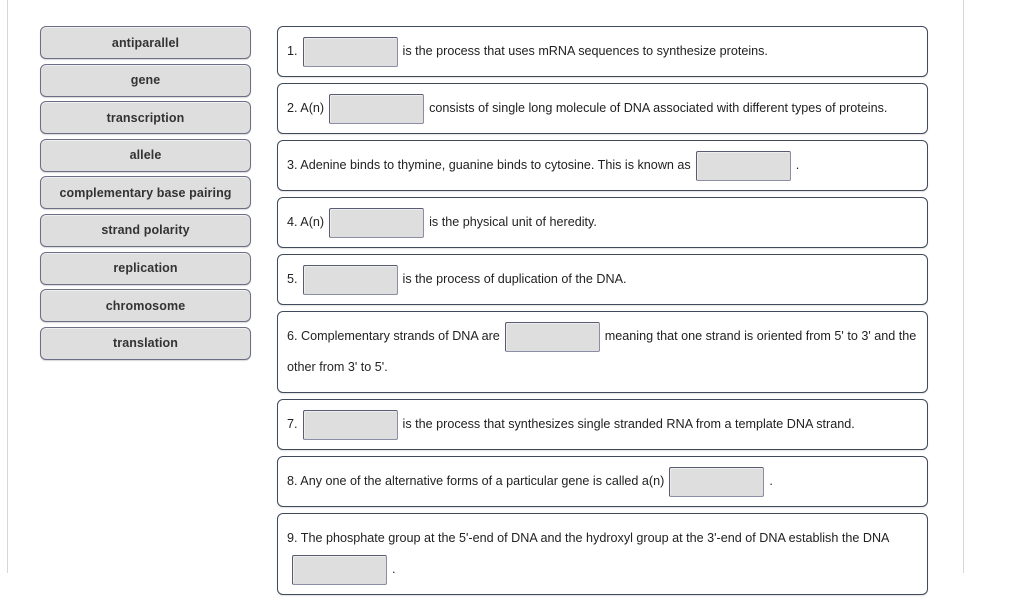 The height and width of the screenshot is (601, 1024). I want to click on word-bank-chip-label: chromosome, so click(145, 305).